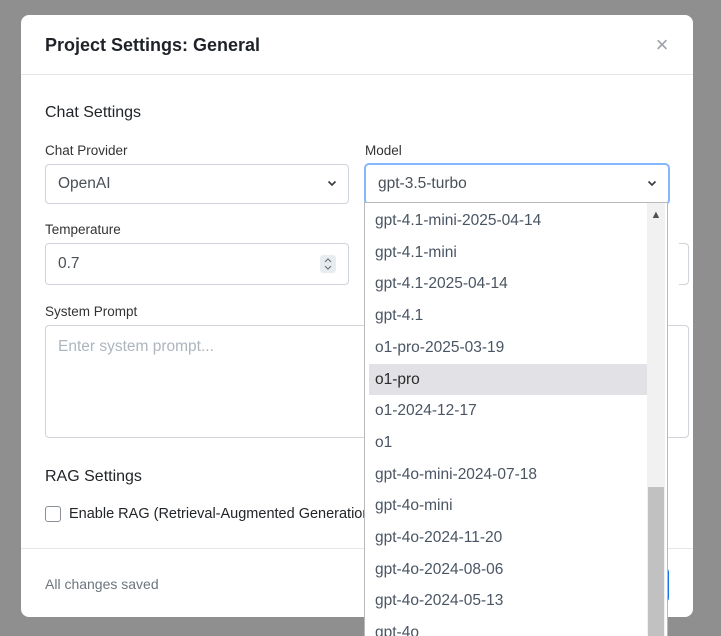 The width and height of the screenshot is (721, 636). I want to click on model-option: gpt-4o, so click(508, 626).